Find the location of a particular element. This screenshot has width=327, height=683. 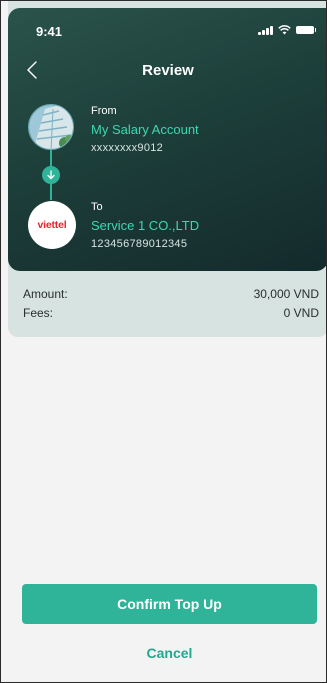

viettel-logo-text: viettel is located at coordinates (52, 225).